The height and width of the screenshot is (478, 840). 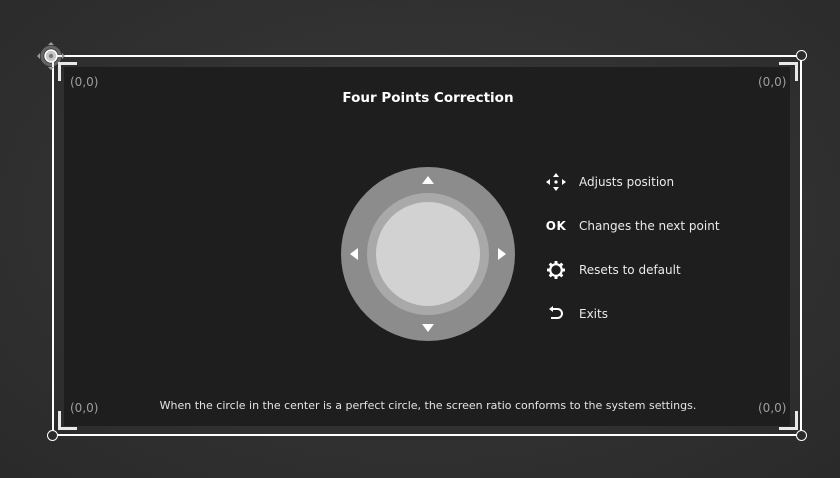 What do you see at coordinates (556, 226) in the screenshot?
I see `ok-key-icon: OK` at bounding box center [556, 226].